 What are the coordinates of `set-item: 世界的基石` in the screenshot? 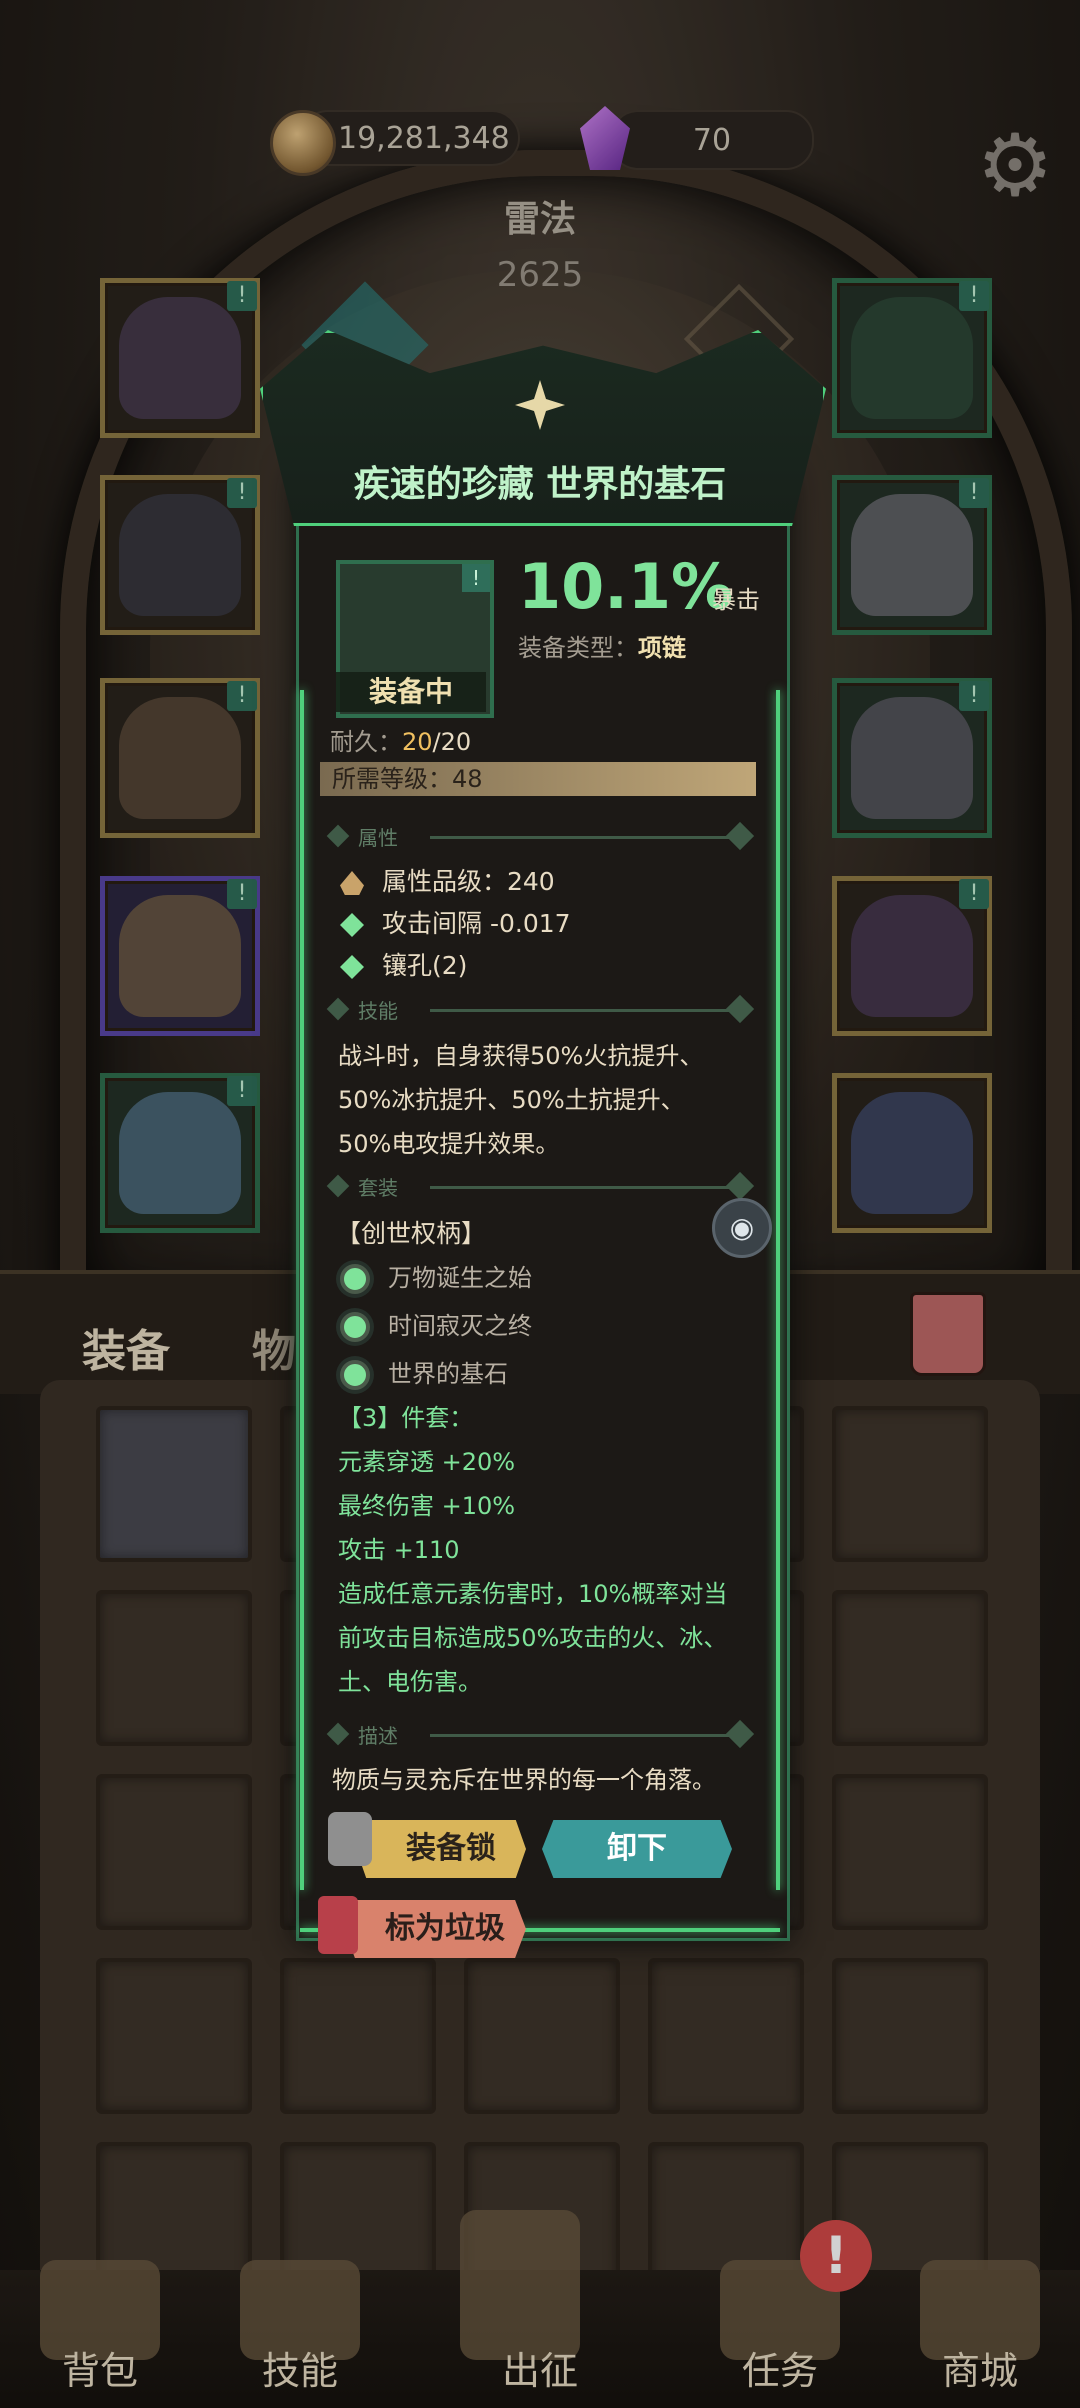 It's located at (424, 1372).